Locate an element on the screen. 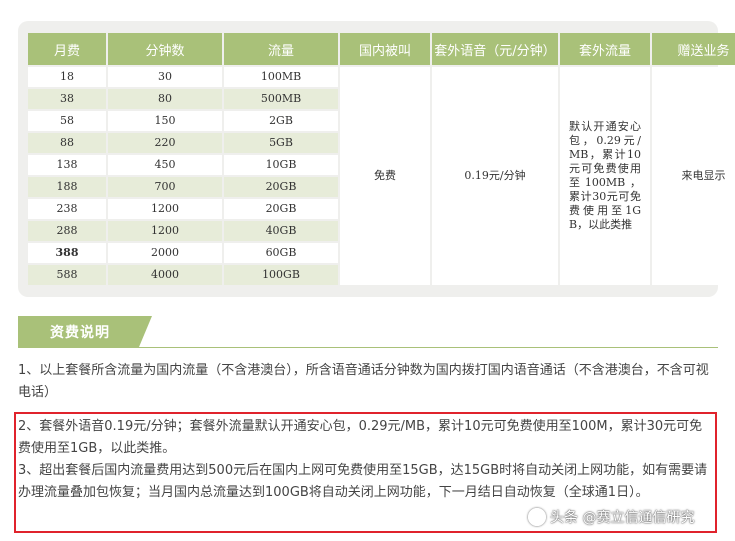  fee-cell: 288 is located at coordinates (67, 231).